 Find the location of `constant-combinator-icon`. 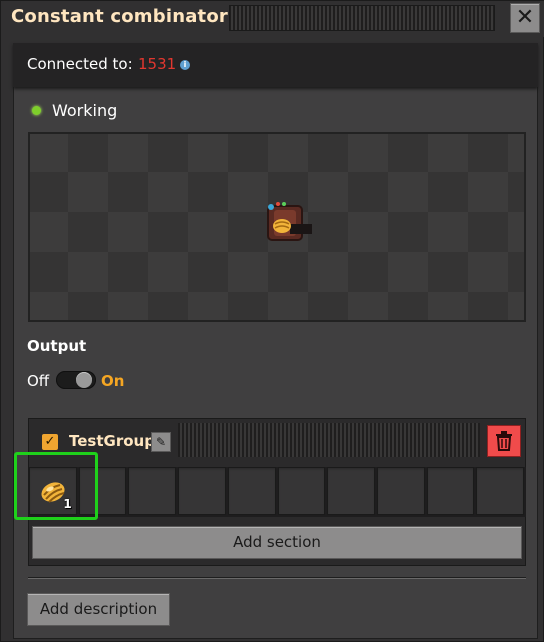

constant-combinator-icon is located at coordinates (289, 221).